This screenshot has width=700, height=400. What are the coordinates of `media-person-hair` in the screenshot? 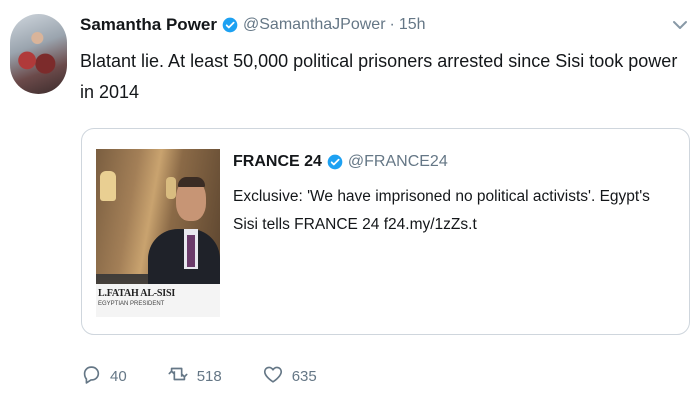 It's located at (191, 182).